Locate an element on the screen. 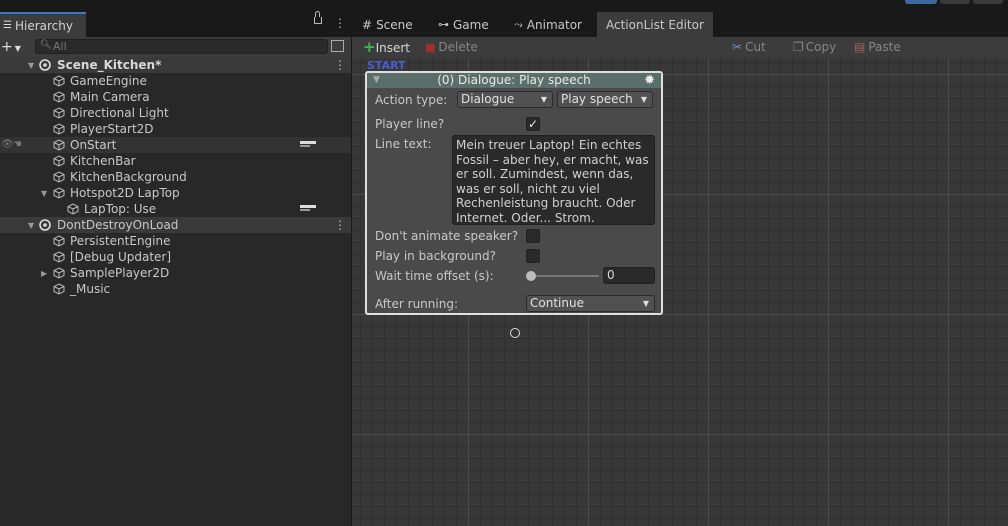 The image size is (1008, 526). tree-row-label: GameEngine is located at coordinates (108, 81).